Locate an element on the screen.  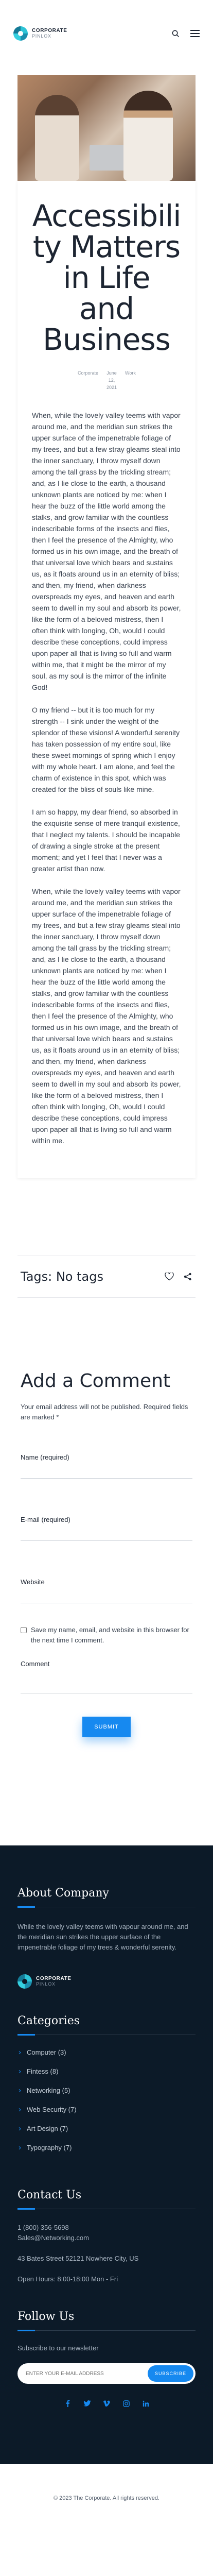
newsletter-email-input is located at coordinates (87, 2373).